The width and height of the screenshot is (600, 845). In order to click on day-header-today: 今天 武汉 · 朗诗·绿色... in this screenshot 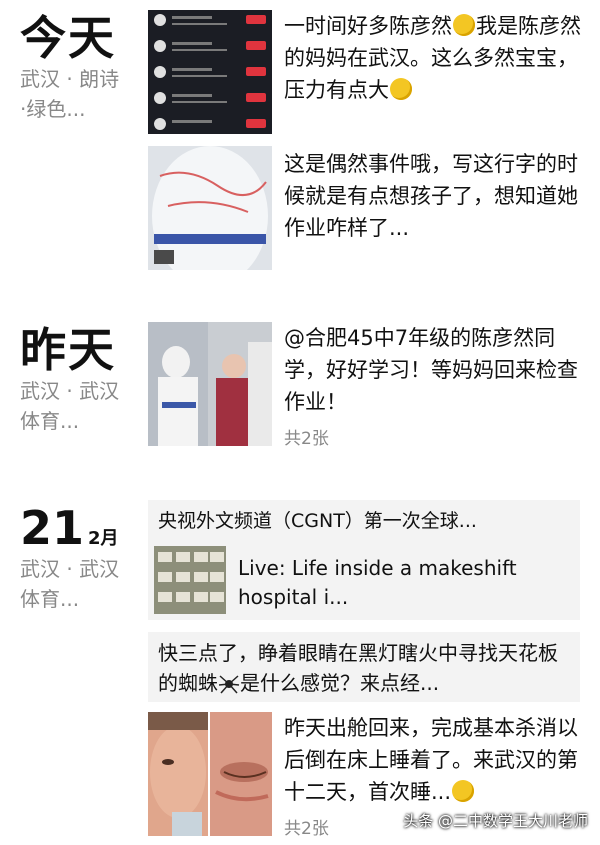, I will do `click(70, 68)`.